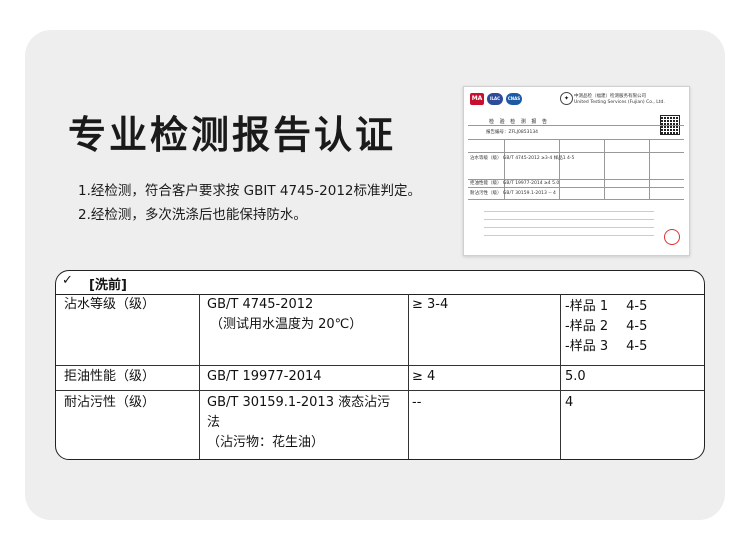 Image resolution: width=750 pixels, height=550 pixels. What do you see at coordinates (515, 183) in the screenshot?
I see `report-row-2: 拒油性能（级） GB/T 19977-2014 ≥4 5.0` at bounding box center [515, 183].